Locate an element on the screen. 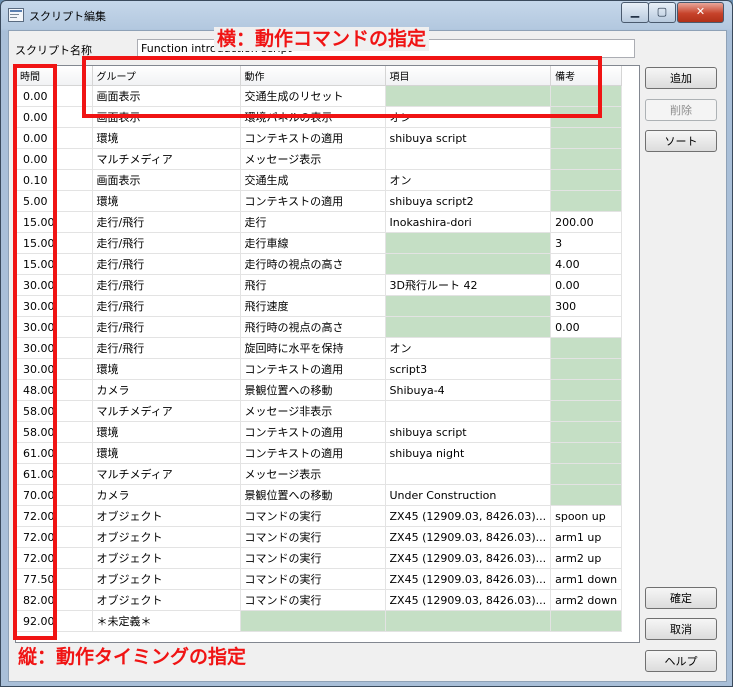  cell-action: 走行時の視点の高さ is located at coordinates (313, 264).